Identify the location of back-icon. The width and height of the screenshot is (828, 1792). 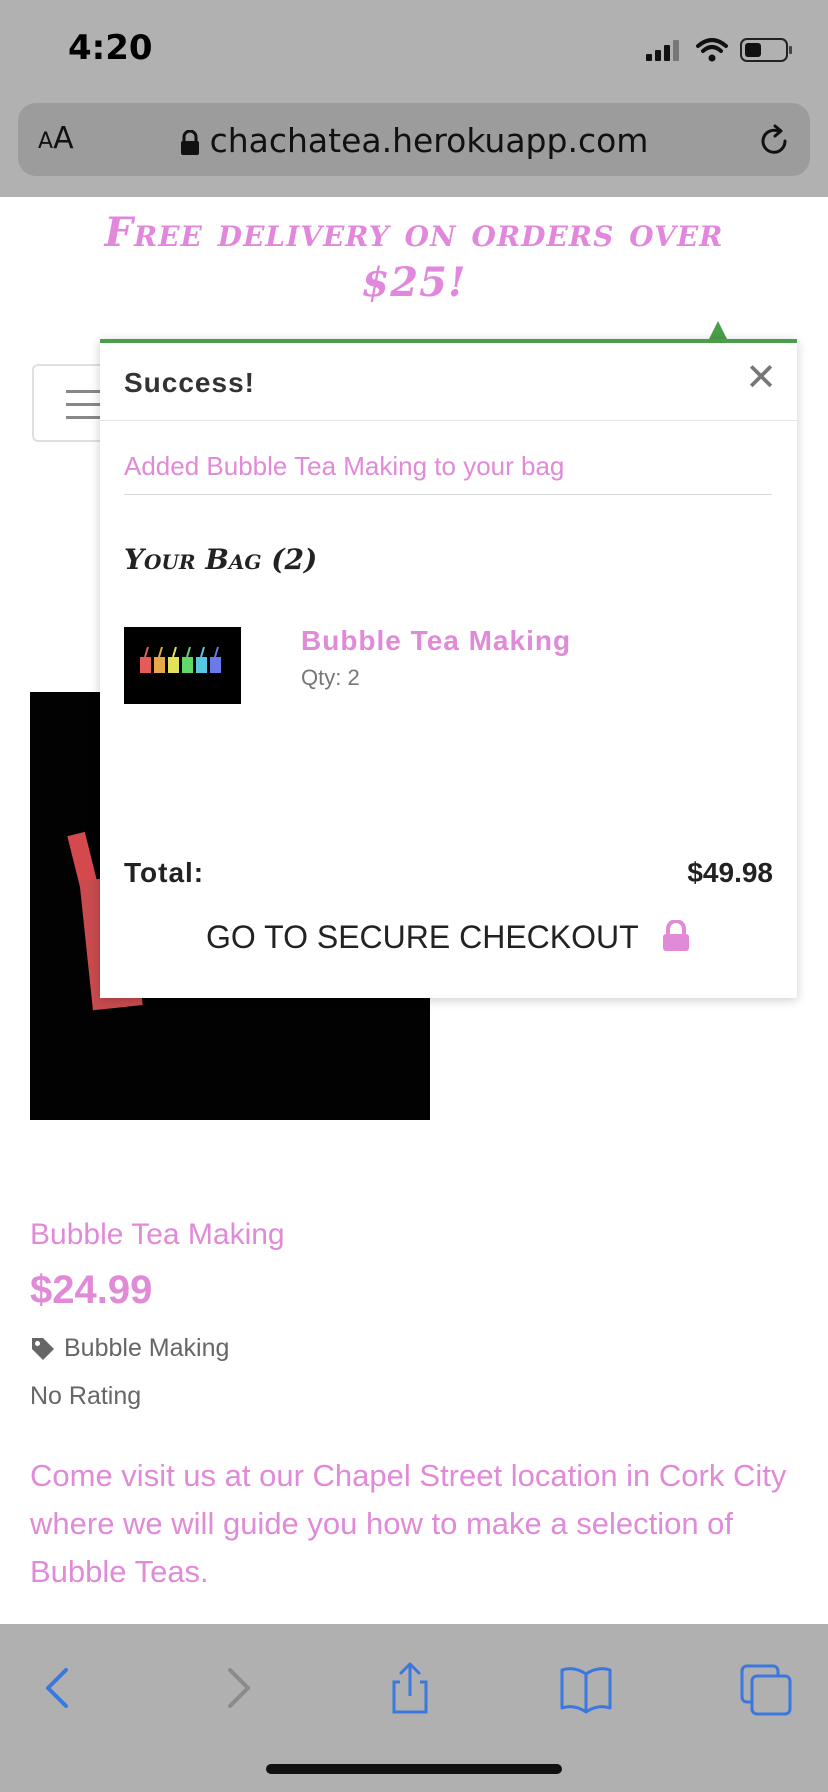
(60, 1688).